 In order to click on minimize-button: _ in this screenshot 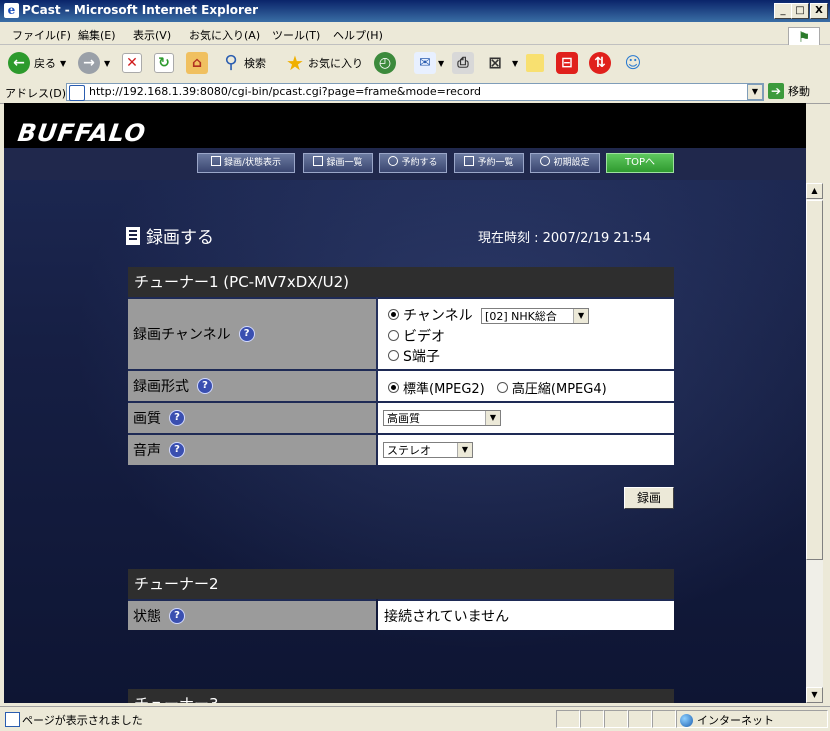, I will do `click(783, 11)`.